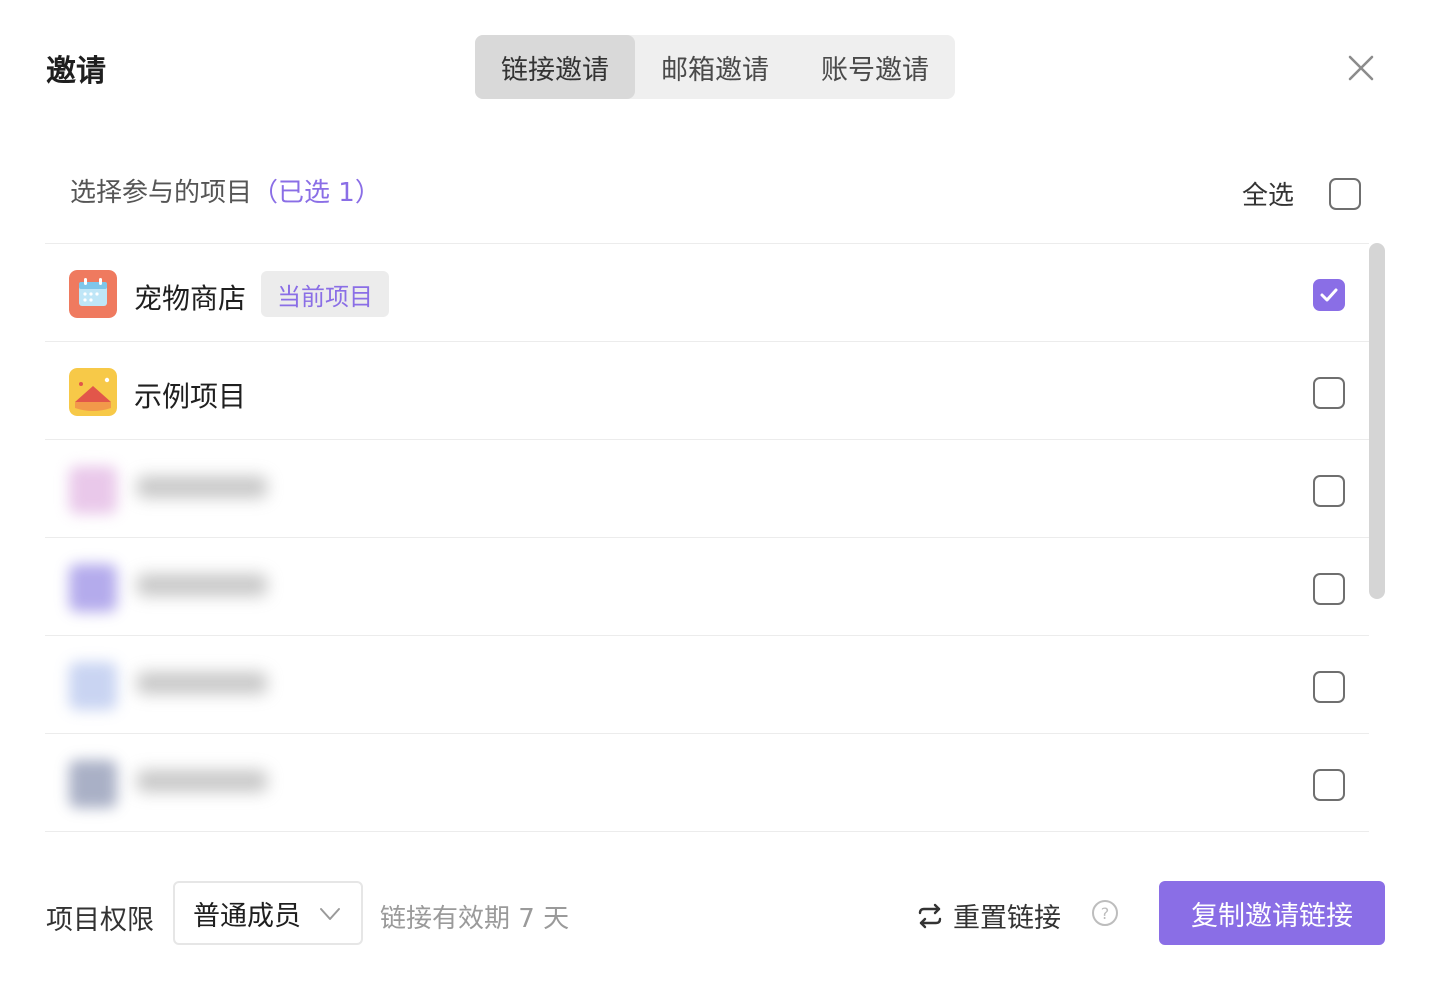 The height and width of the screenshot is (987, 1429). What do you see at coordinates (325, 294) in the screenshot?
I see `current-project-badge: 当前项目` at bounding box center [325, 294].